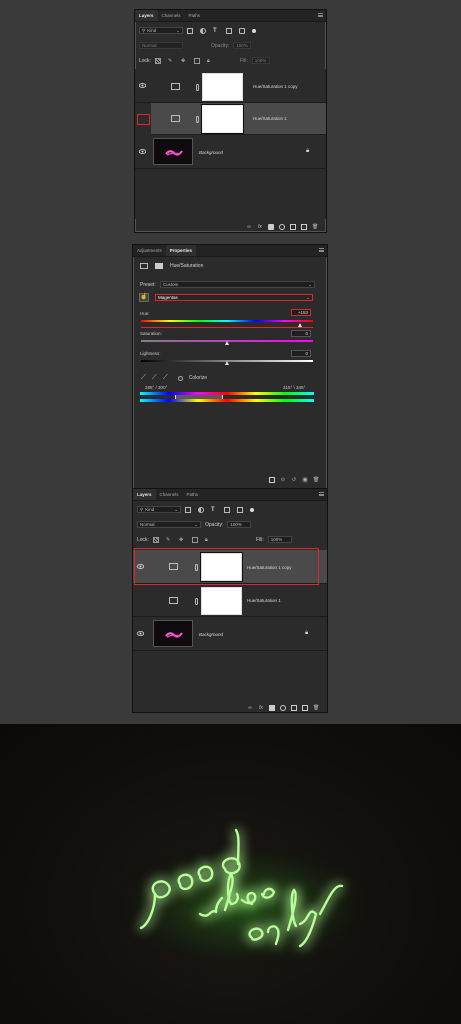 The width and height of the screenshot is (461, 1024). I want to click on lightness-value-field: 0, so click(301, 353).